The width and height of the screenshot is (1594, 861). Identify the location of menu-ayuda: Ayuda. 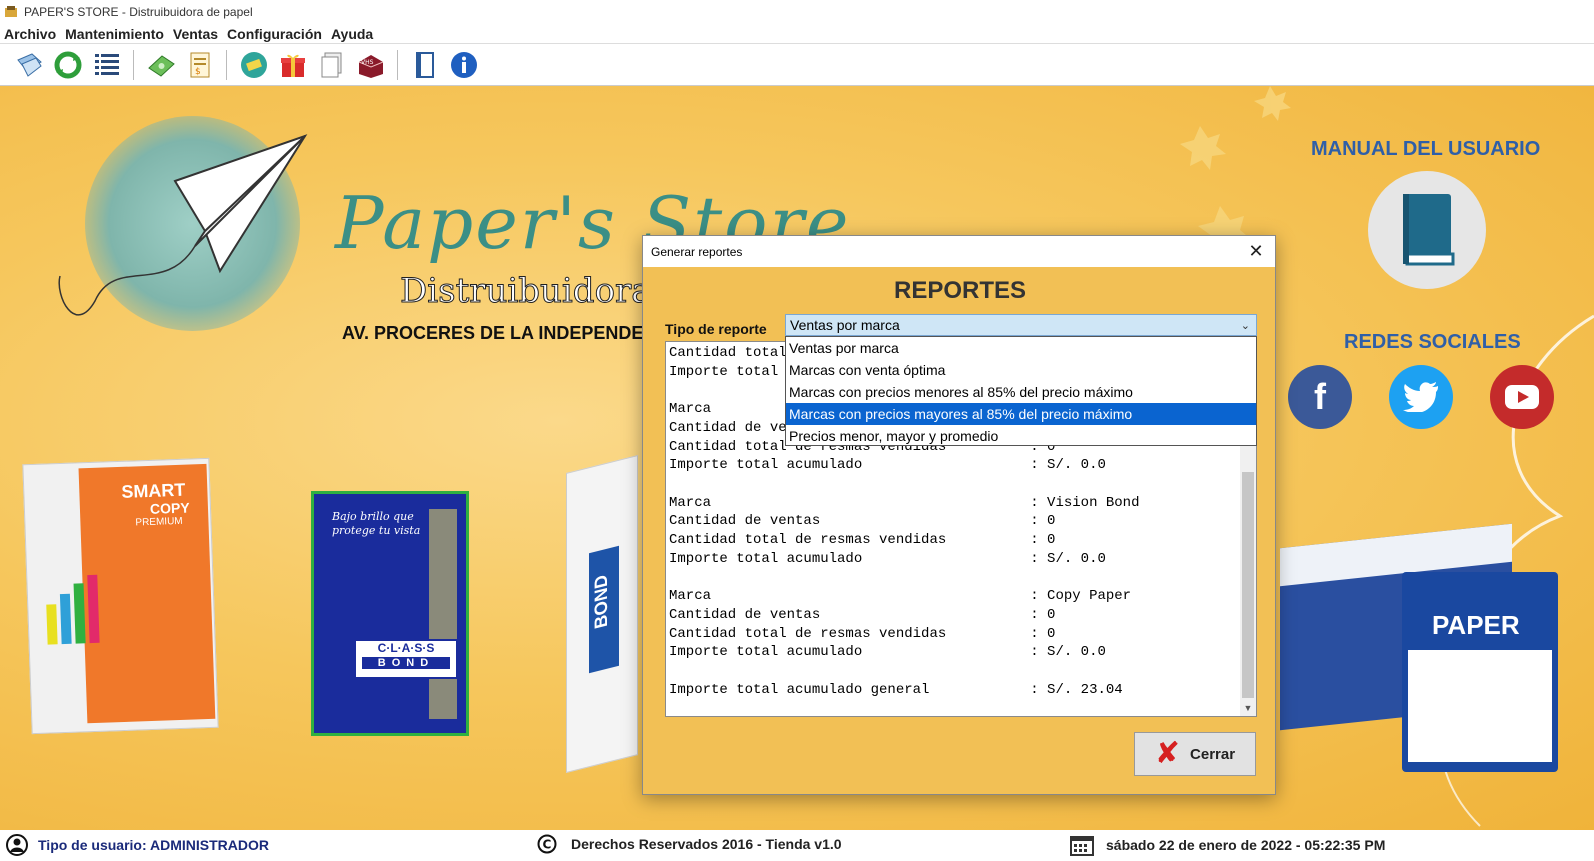
(352, 34).